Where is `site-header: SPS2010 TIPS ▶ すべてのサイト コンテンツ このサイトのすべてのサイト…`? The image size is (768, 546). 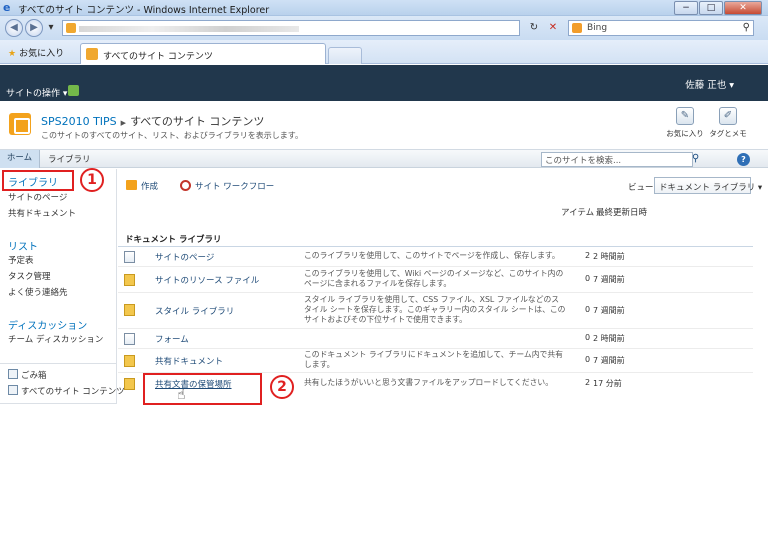
site-header: SPS2010 TIPS ▶ すべてのサイト コンテンツ このサイトのすべてのサイト… is located at coordinates (384, 125).